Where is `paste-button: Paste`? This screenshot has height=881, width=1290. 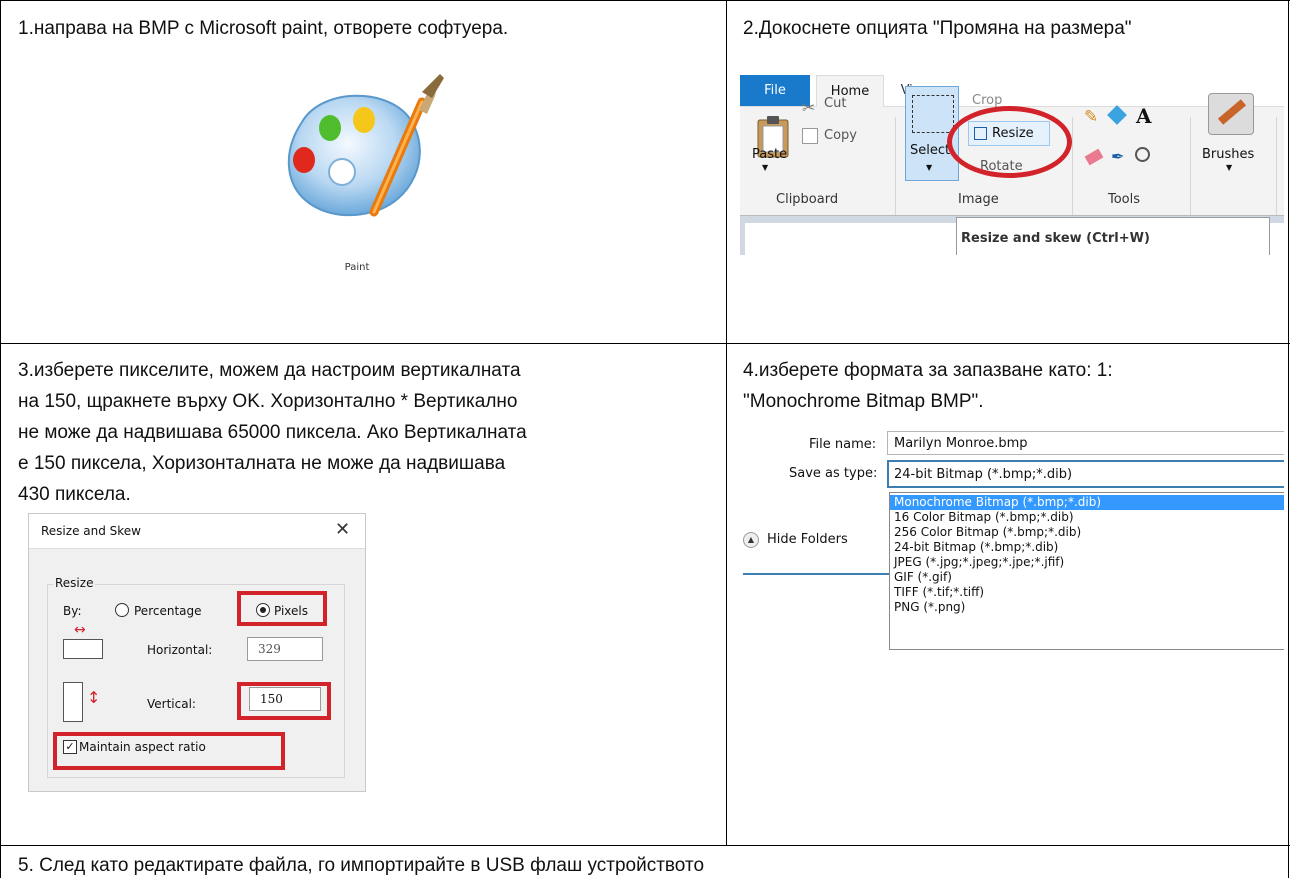 paste-button: Paste is located at coordinates (769, 154).